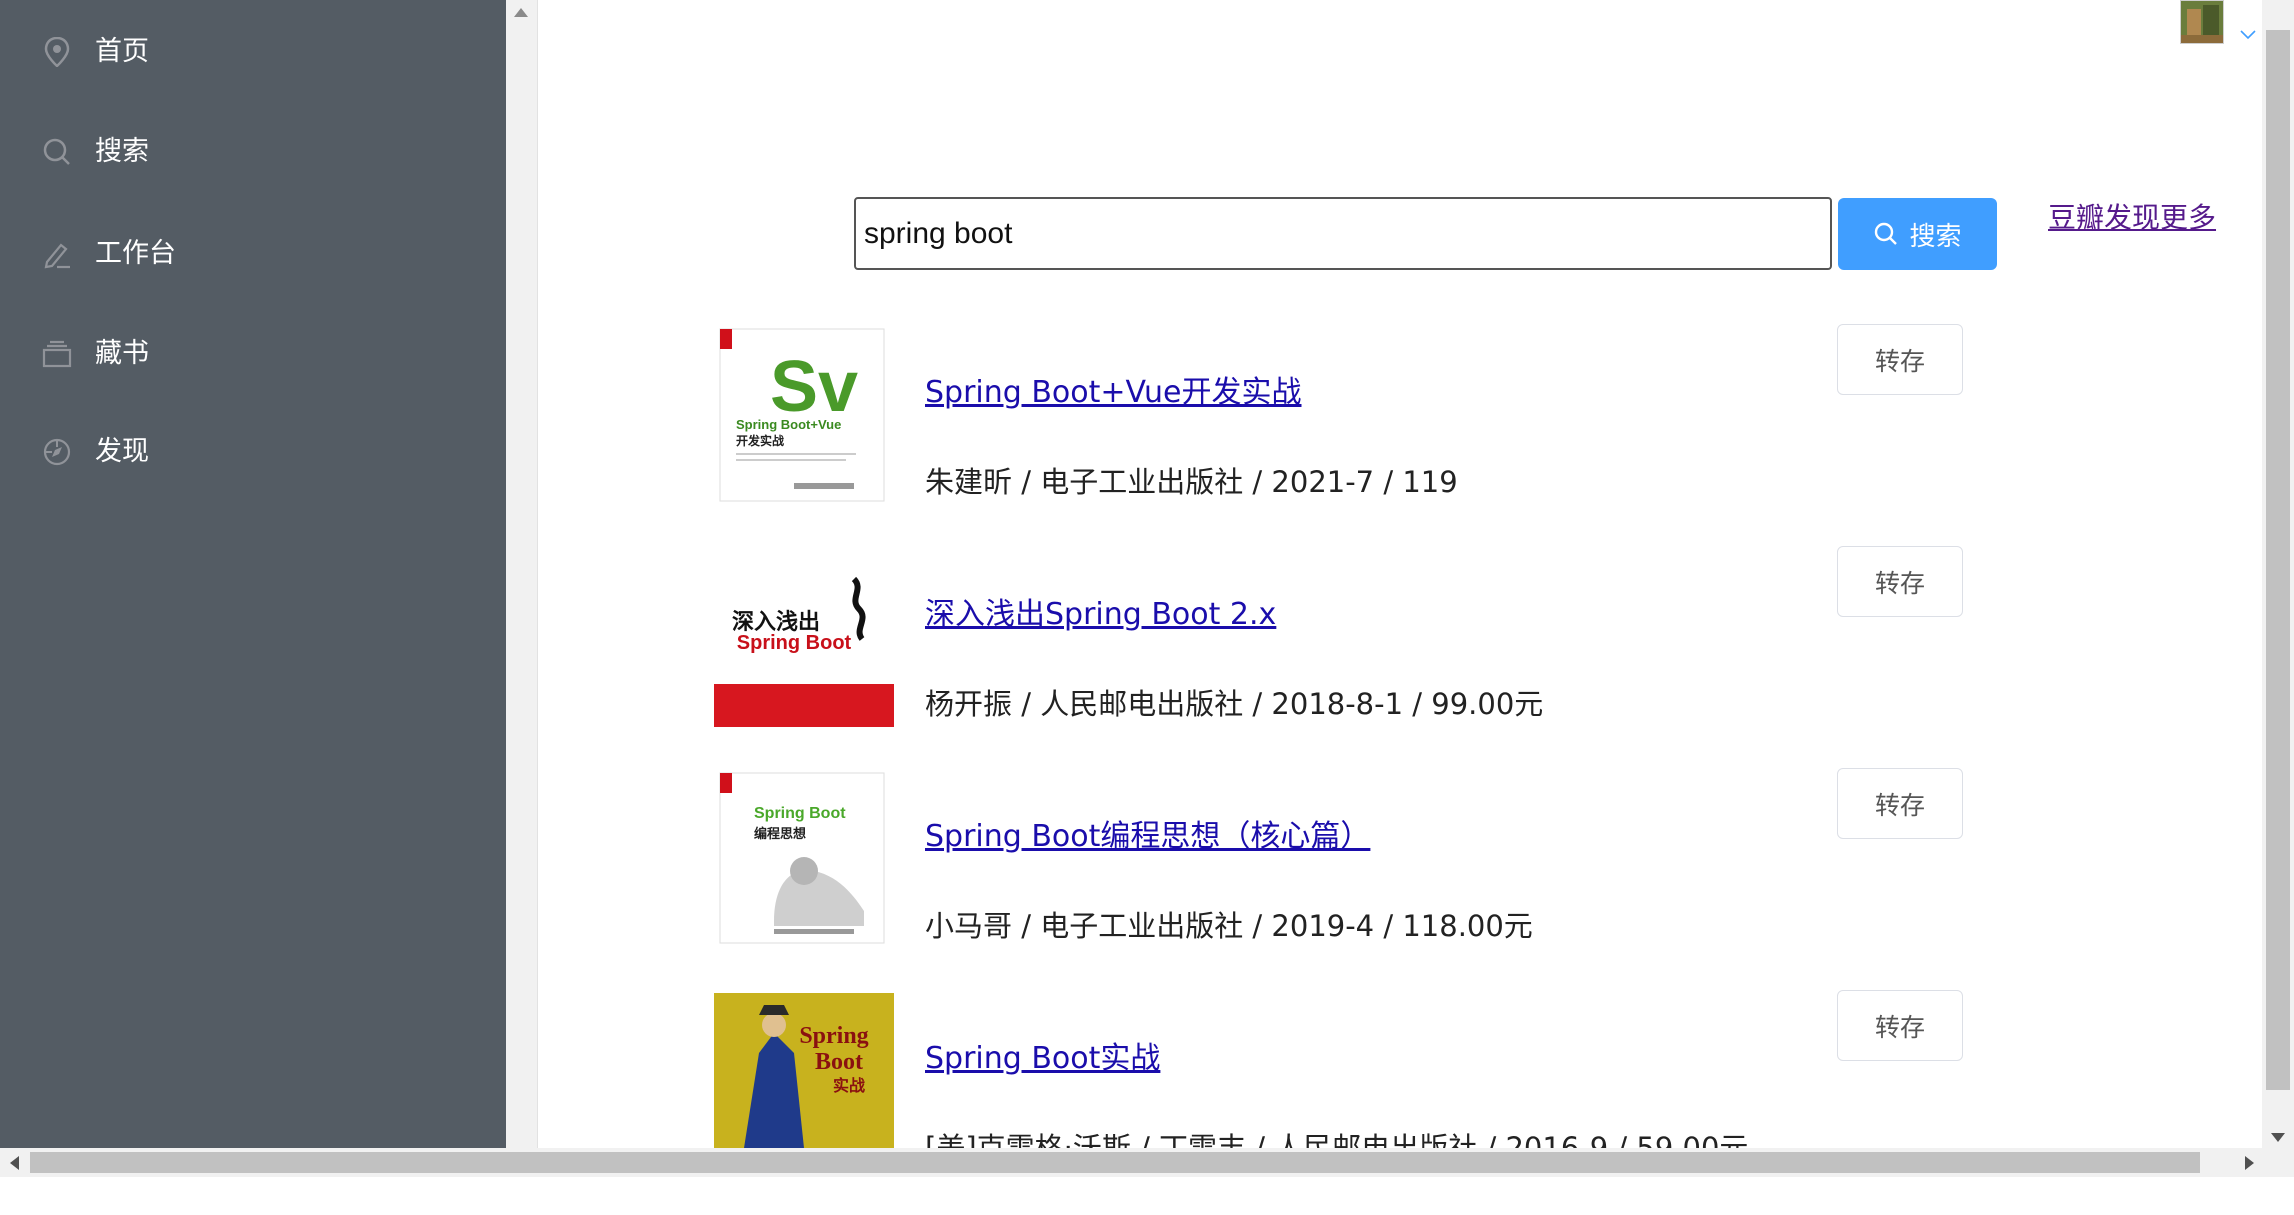 This screenshot has height=1215, width=2294. Describe the element at coordinates (253, 52) in the screenshot. I see `sidebar-item-home: 首页` at that location.